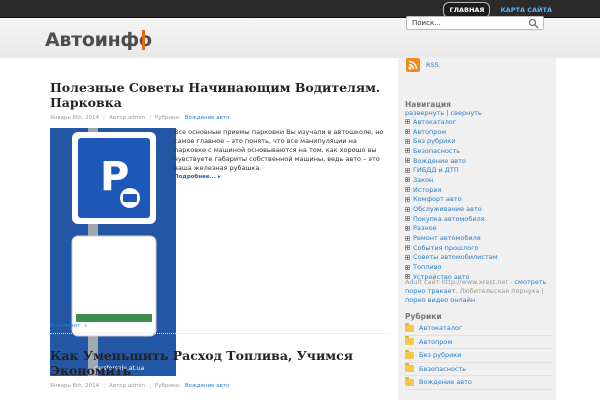  What do you see at coordinates (427, 267) in the screenshot?
I see `nav-item-link: Топливо` at bounding box center [427, 267].